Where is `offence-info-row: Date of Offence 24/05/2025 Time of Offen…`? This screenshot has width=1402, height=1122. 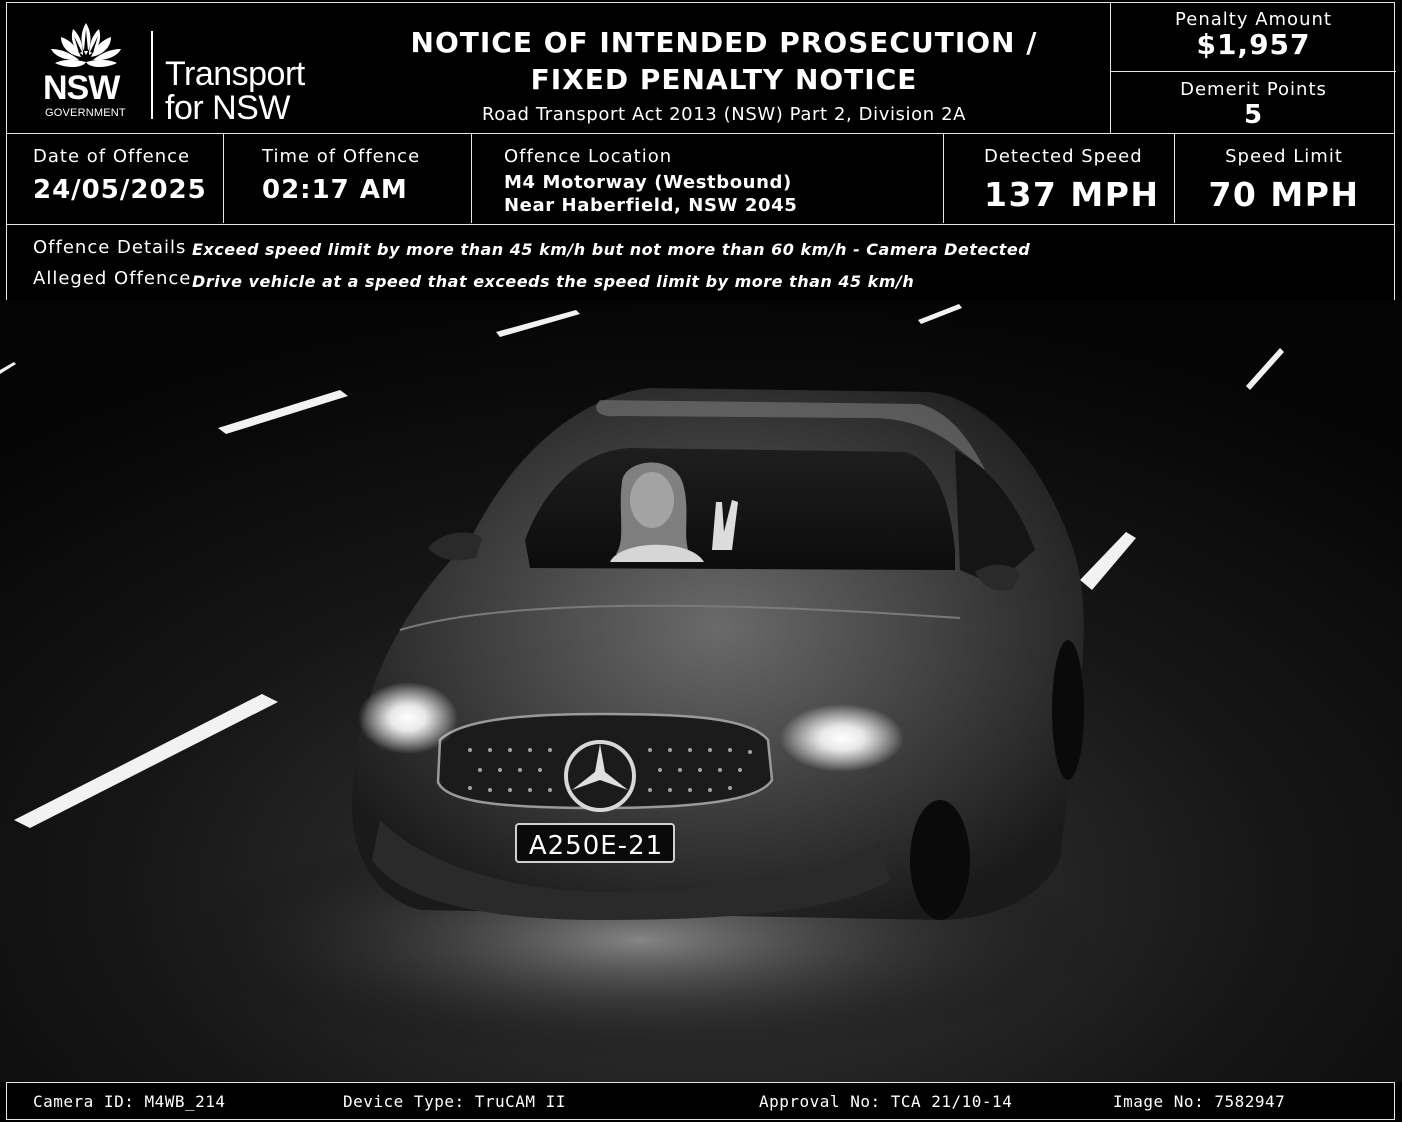 offence-info-row: Date of Offence 24/05/2025 Time of Offen… is located at coordinates (700, 179).